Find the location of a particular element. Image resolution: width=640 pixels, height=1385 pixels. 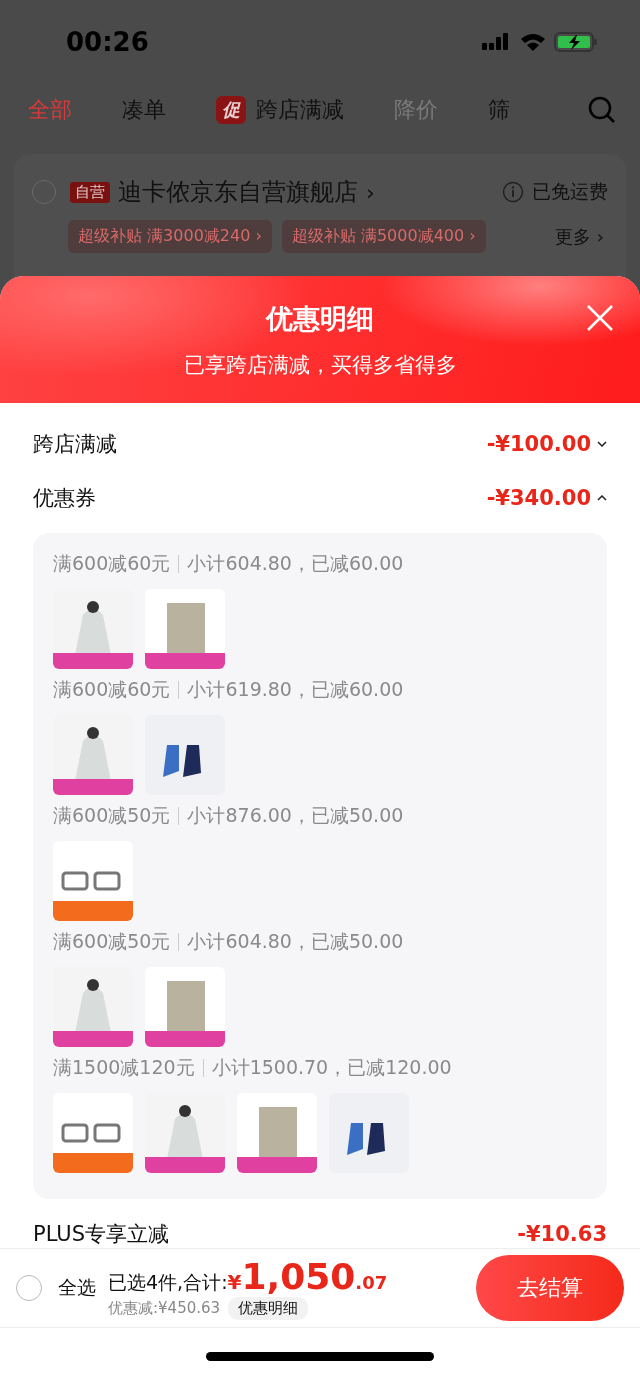

discount-amount: -¥100.00 is located at coordinates (538, 444).